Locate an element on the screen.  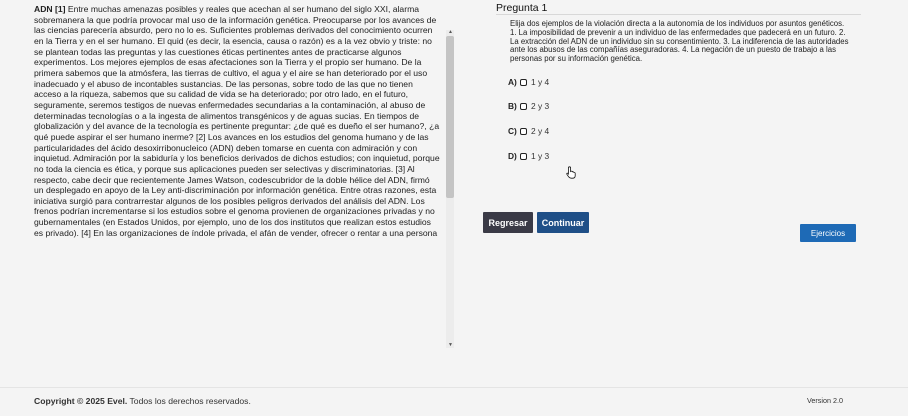
option-label: 1 y 4 is located at coordinates (540, 82).